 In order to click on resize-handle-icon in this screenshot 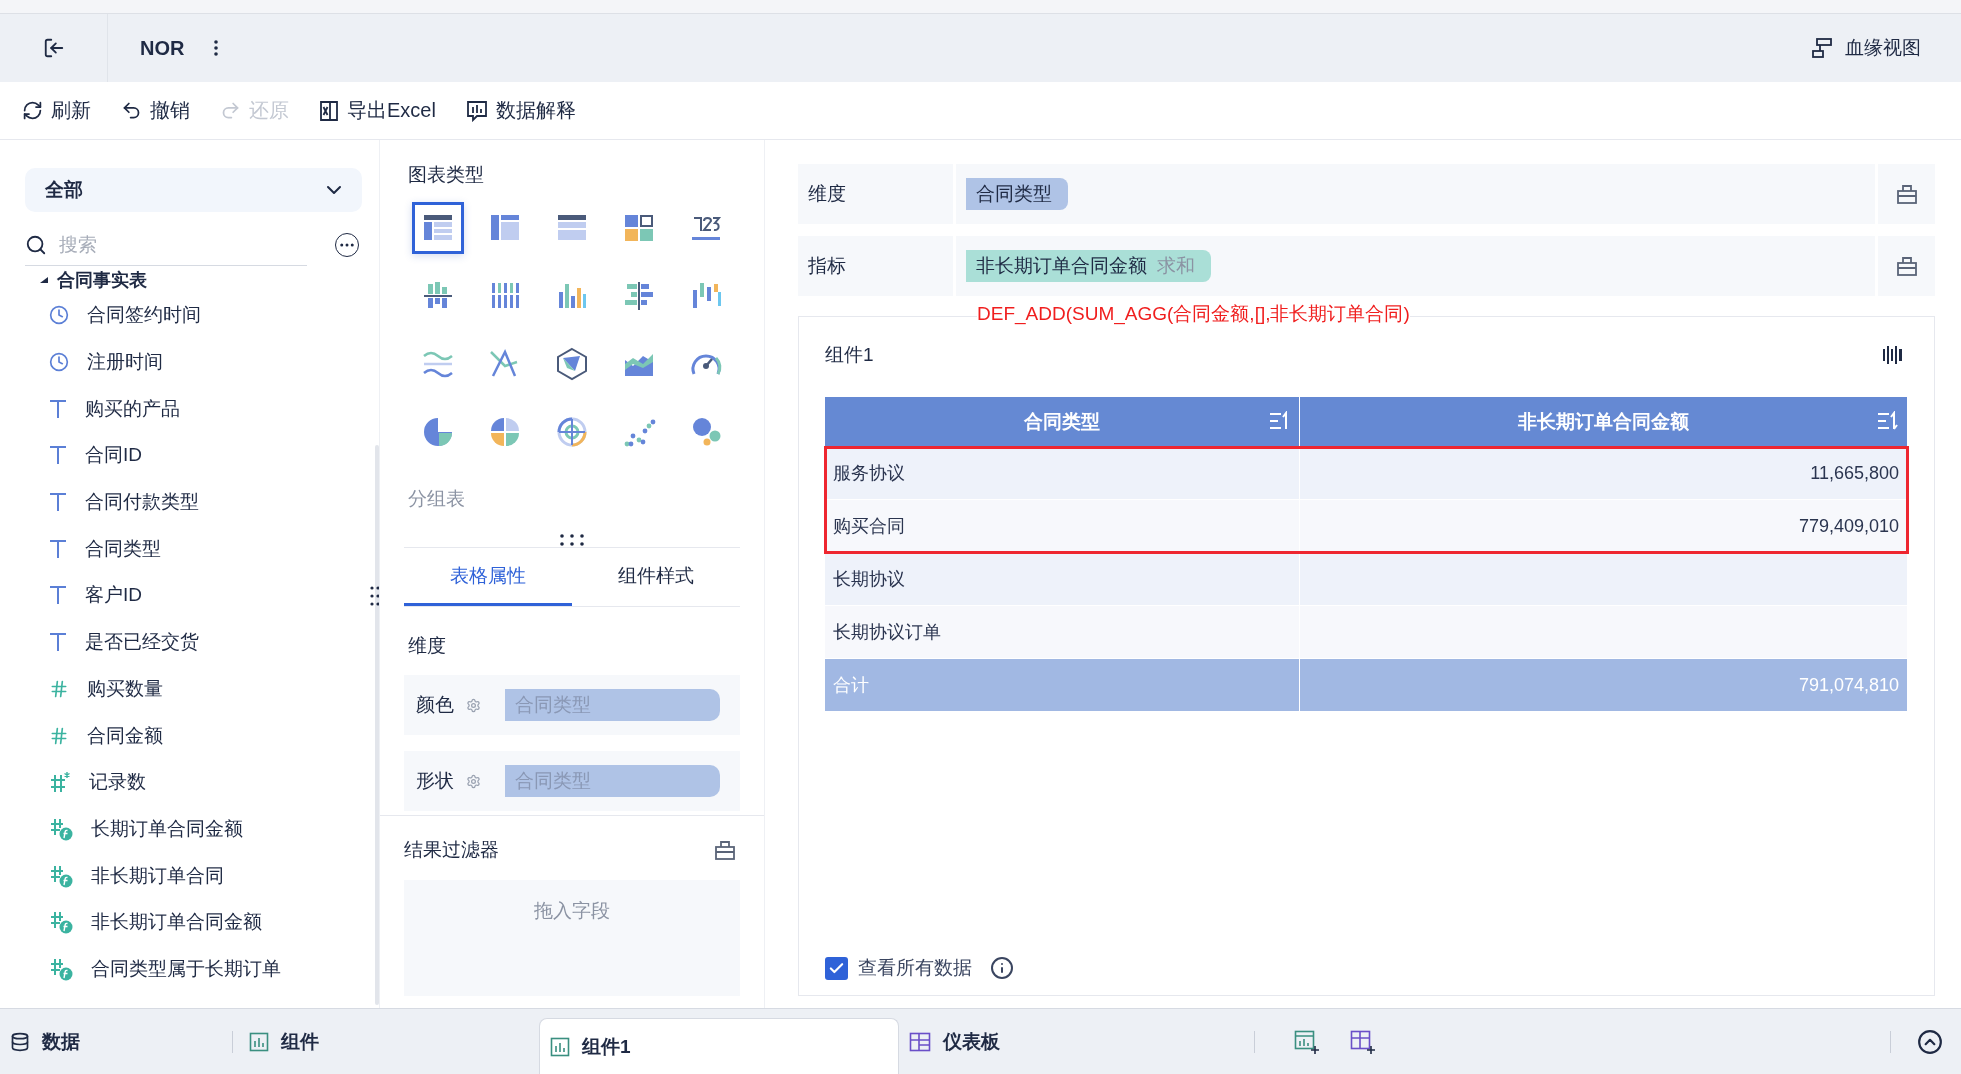, I will do `click(374, 596)`.